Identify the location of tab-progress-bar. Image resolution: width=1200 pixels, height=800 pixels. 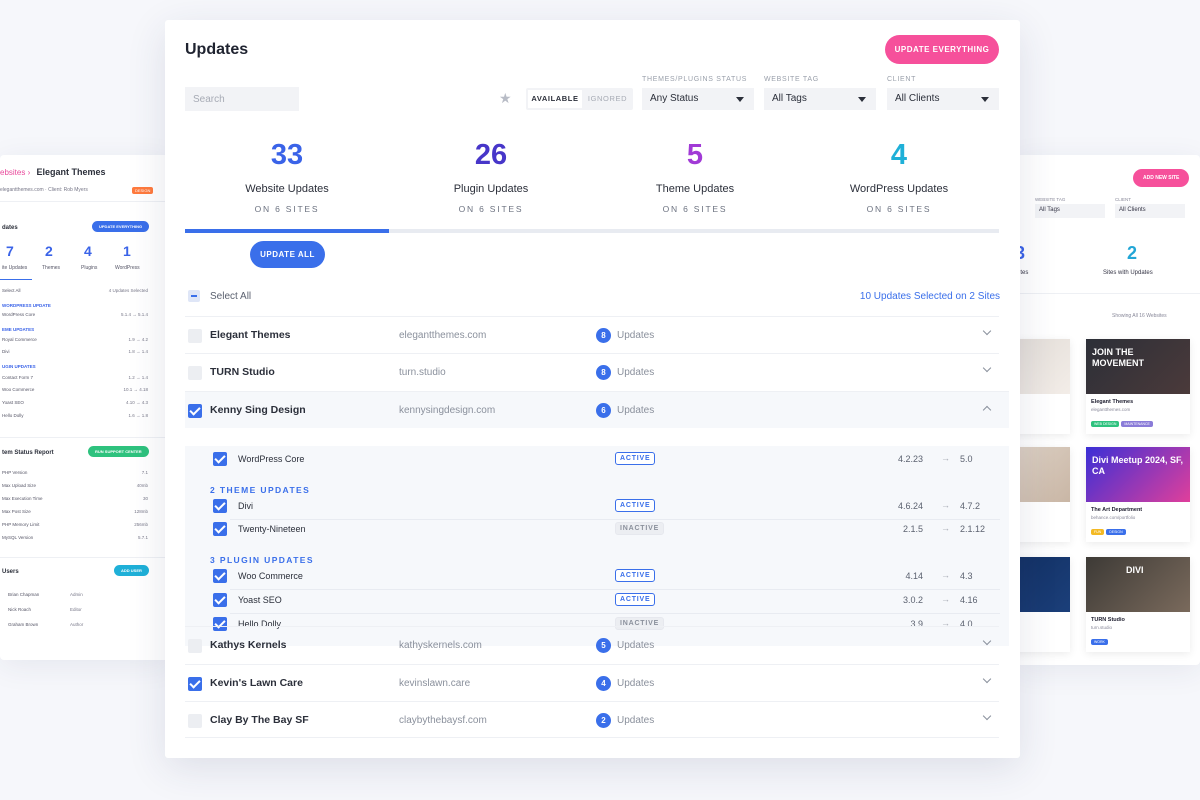
(592, 231).